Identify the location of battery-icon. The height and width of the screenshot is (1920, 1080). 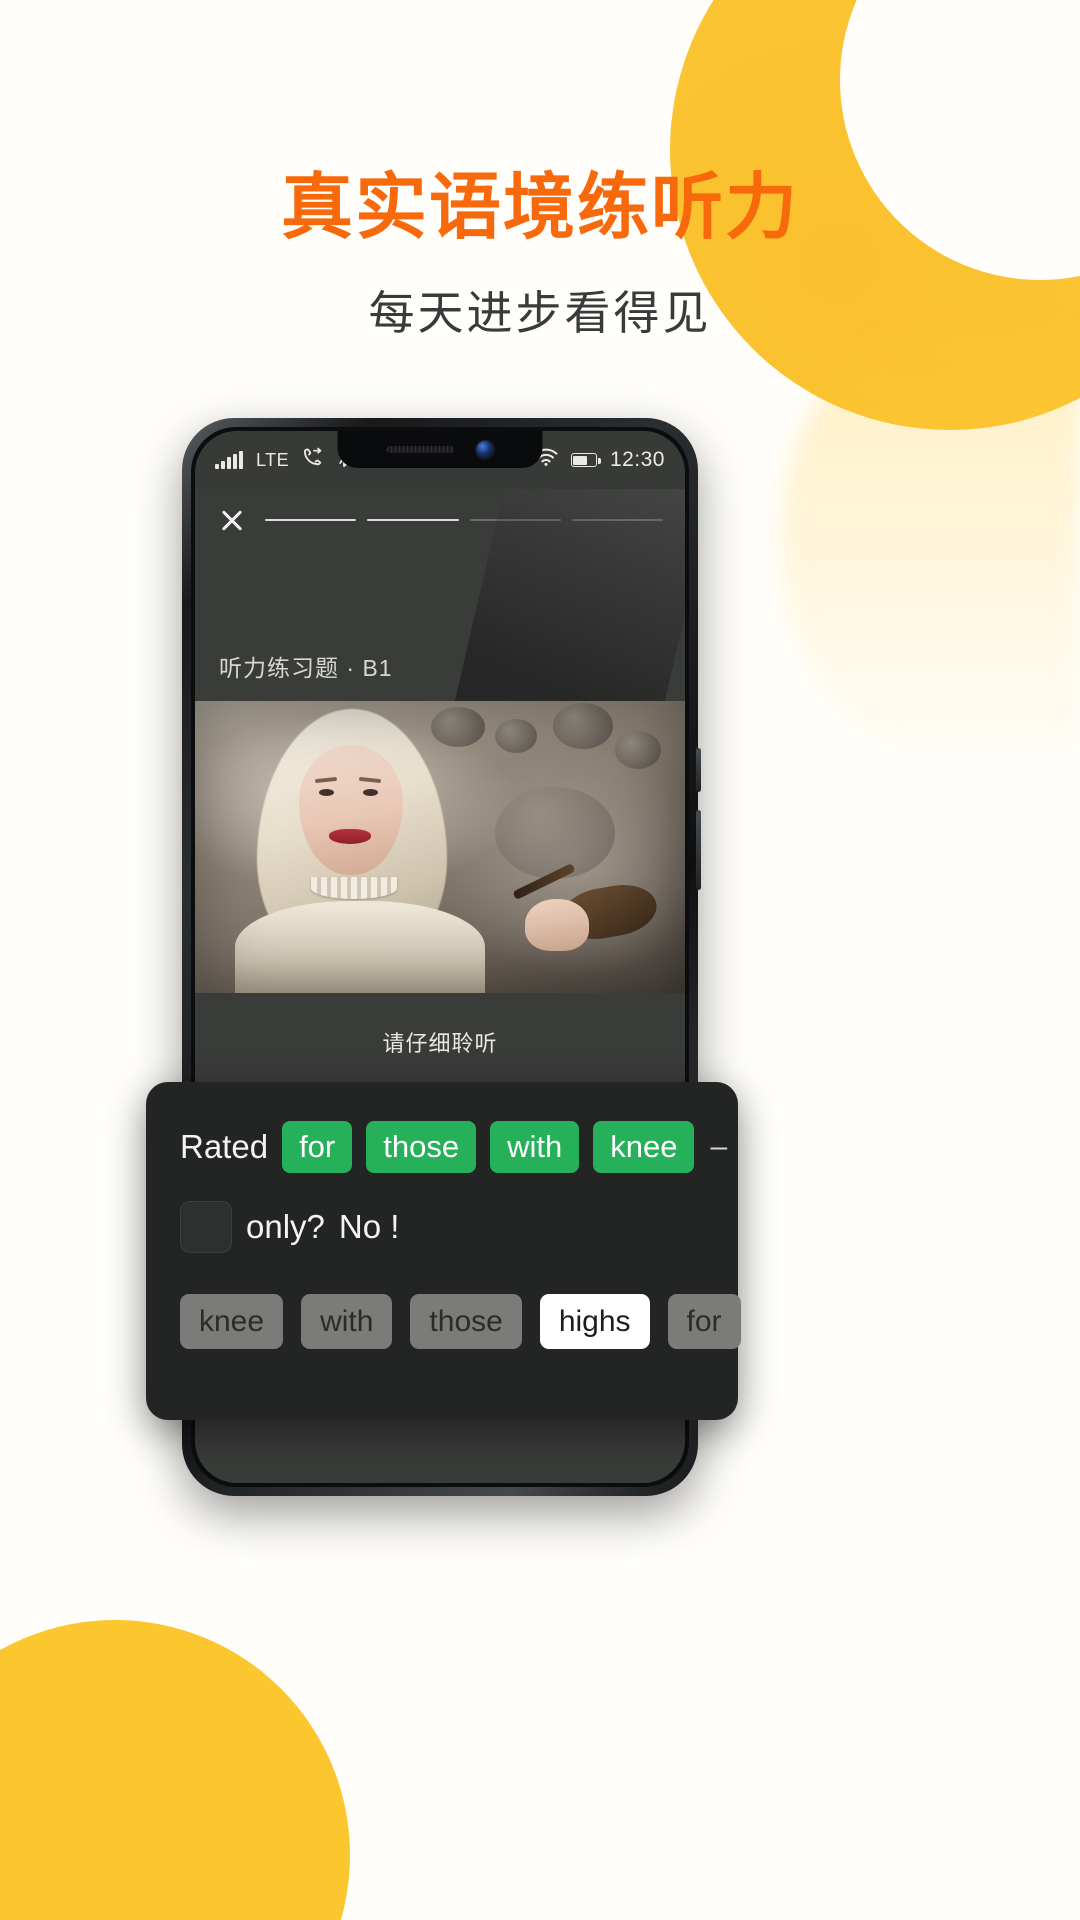
(585, 460).